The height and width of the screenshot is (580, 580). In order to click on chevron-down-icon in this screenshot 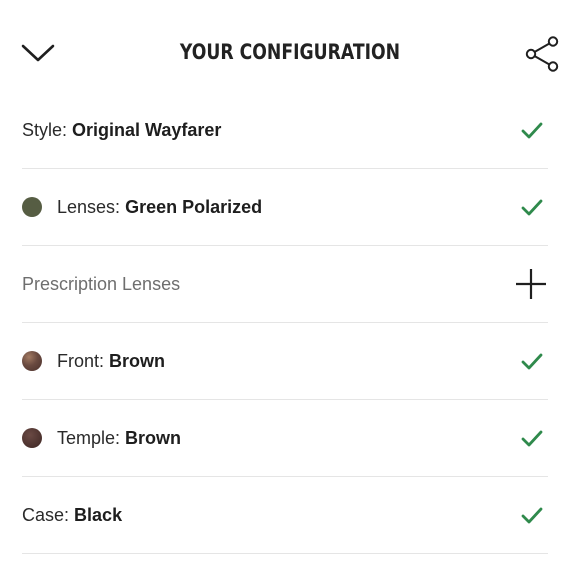, I will do `click(38, 53)`.